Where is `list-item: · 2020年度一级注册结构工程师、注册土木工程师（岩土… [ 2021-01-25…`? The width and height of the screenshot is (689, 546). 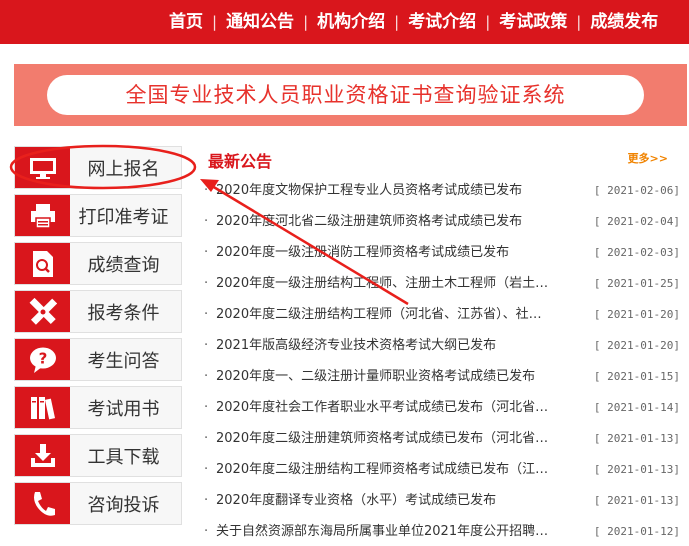
list-item: · 2020年度一级注册结构工程师、注册土木工程师（岩土… [ 2021-01-25… is located at coordinates (440, 283).